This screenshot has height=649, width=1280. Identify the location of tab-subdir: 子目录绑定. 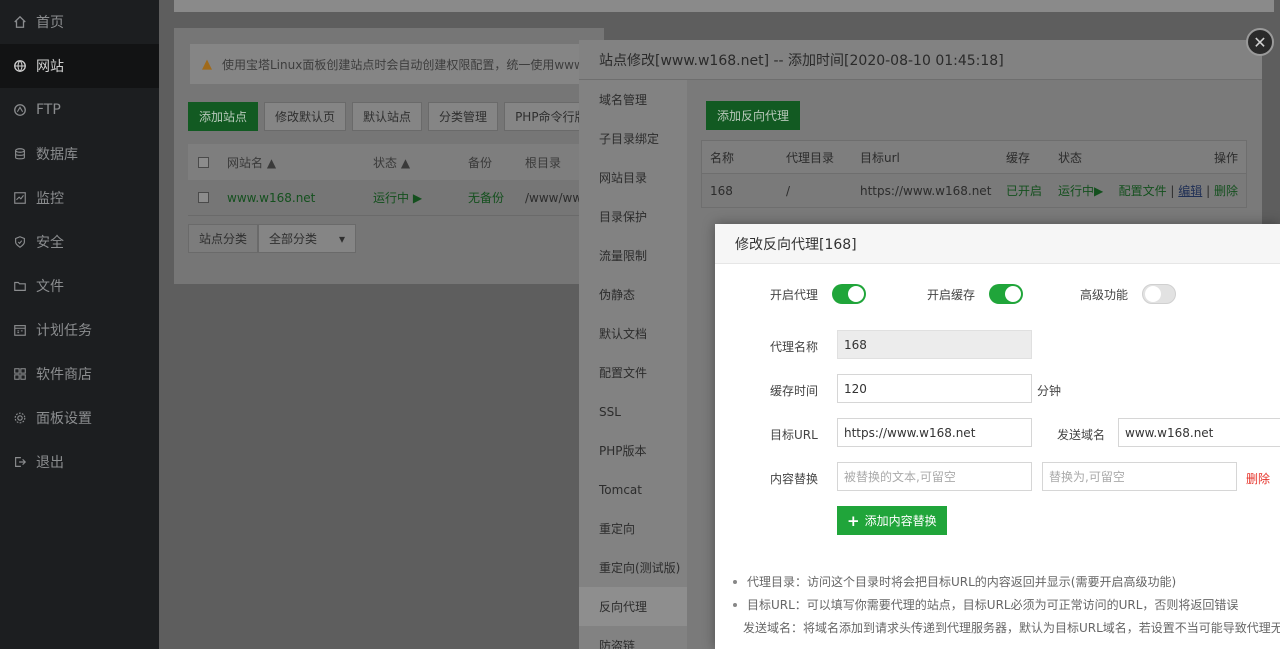
(633, 138).